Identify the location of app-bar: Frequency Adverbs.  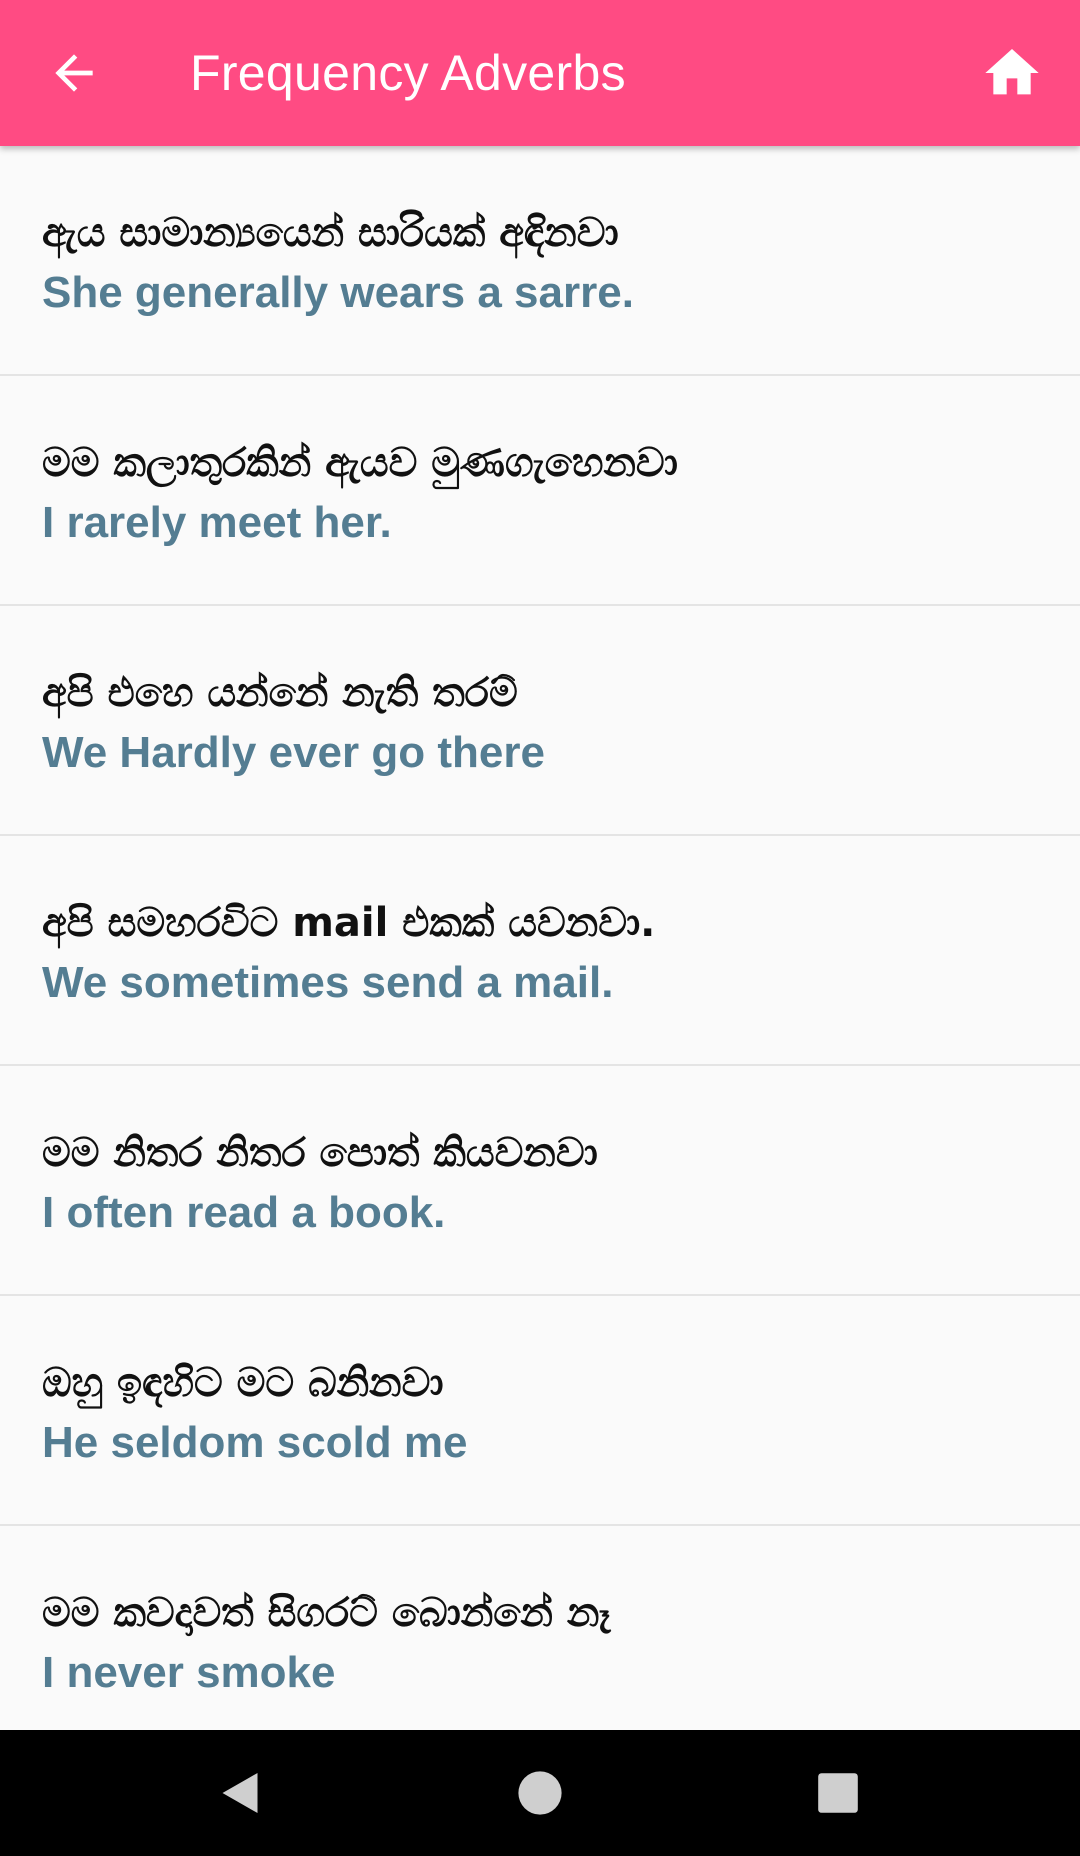
(540, 73).